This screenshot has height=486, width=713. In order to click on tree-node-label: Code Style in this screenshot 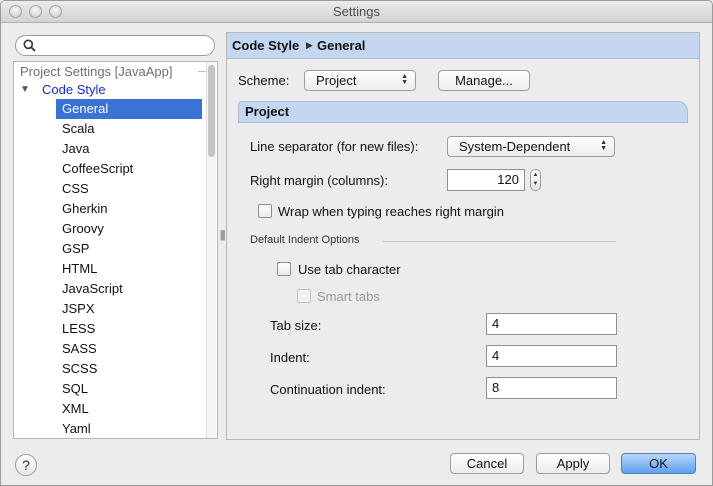, I will do `click(74, 89)`.